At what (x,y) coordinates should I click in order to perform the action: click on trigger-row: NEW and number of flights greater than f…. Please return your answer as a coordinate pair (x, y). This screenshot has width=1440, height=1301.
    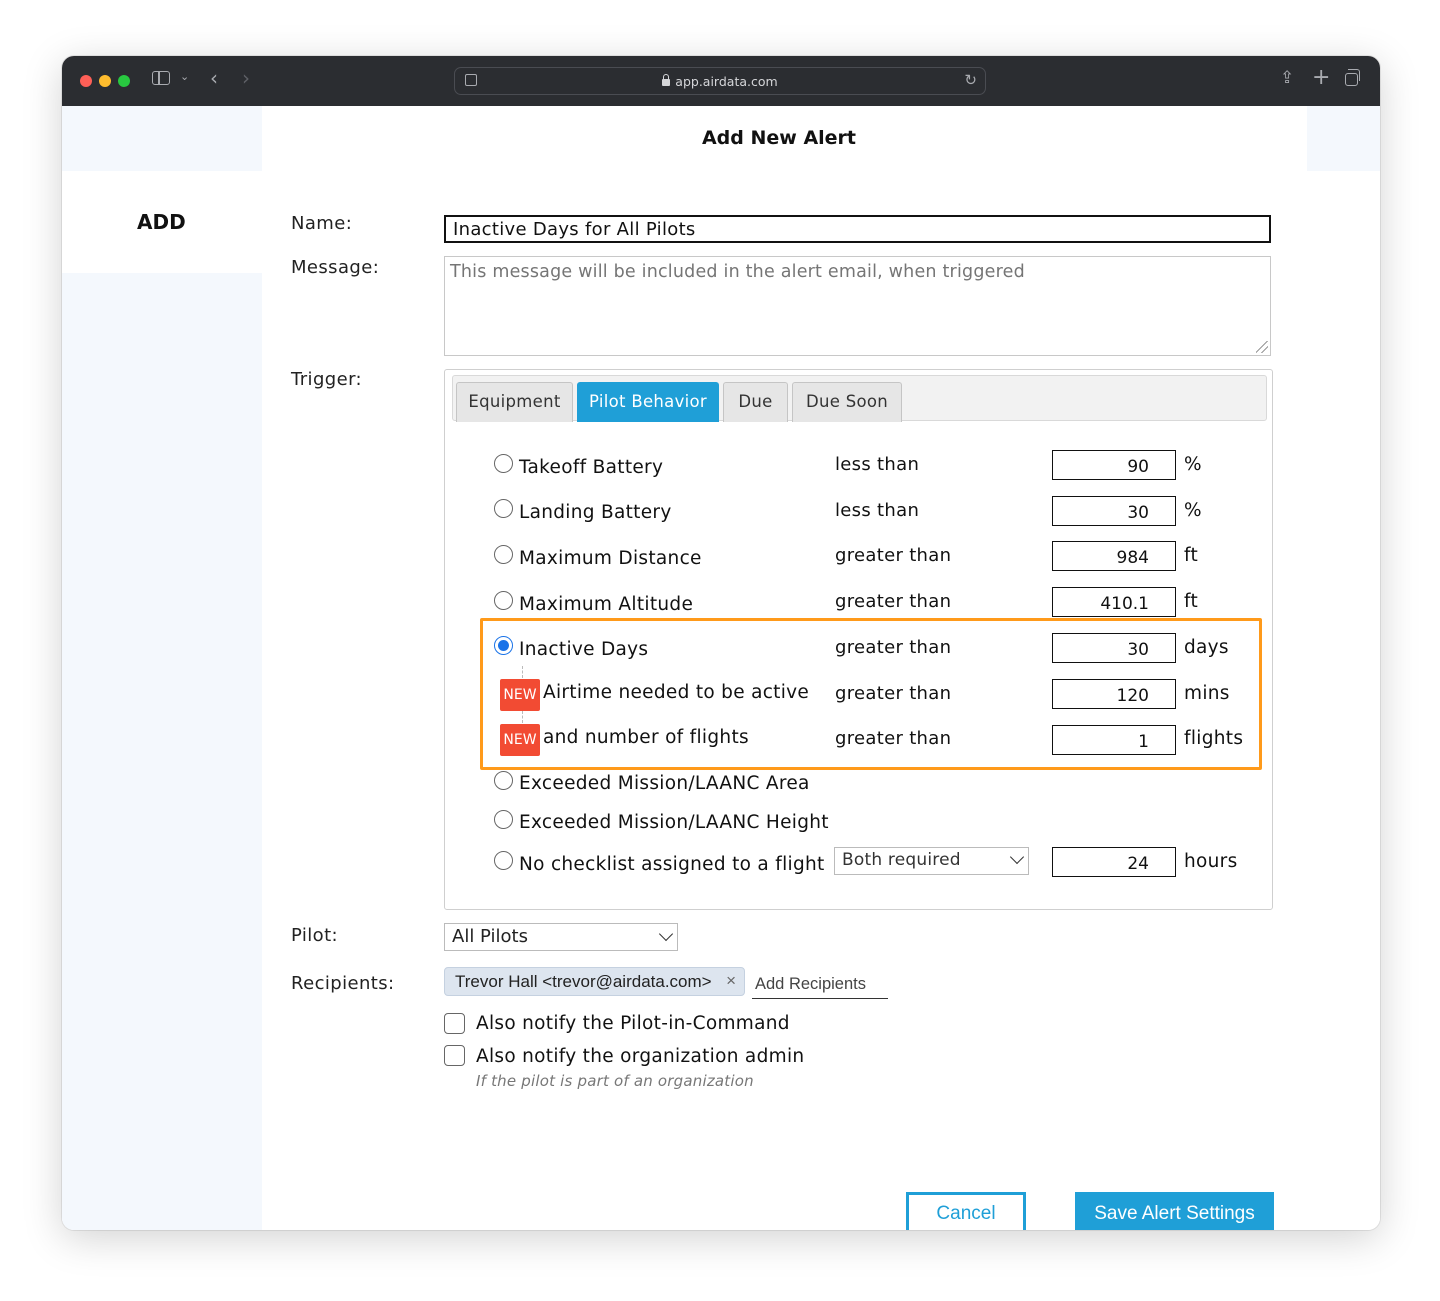
    Looking at the image, I should click on (858, 740).